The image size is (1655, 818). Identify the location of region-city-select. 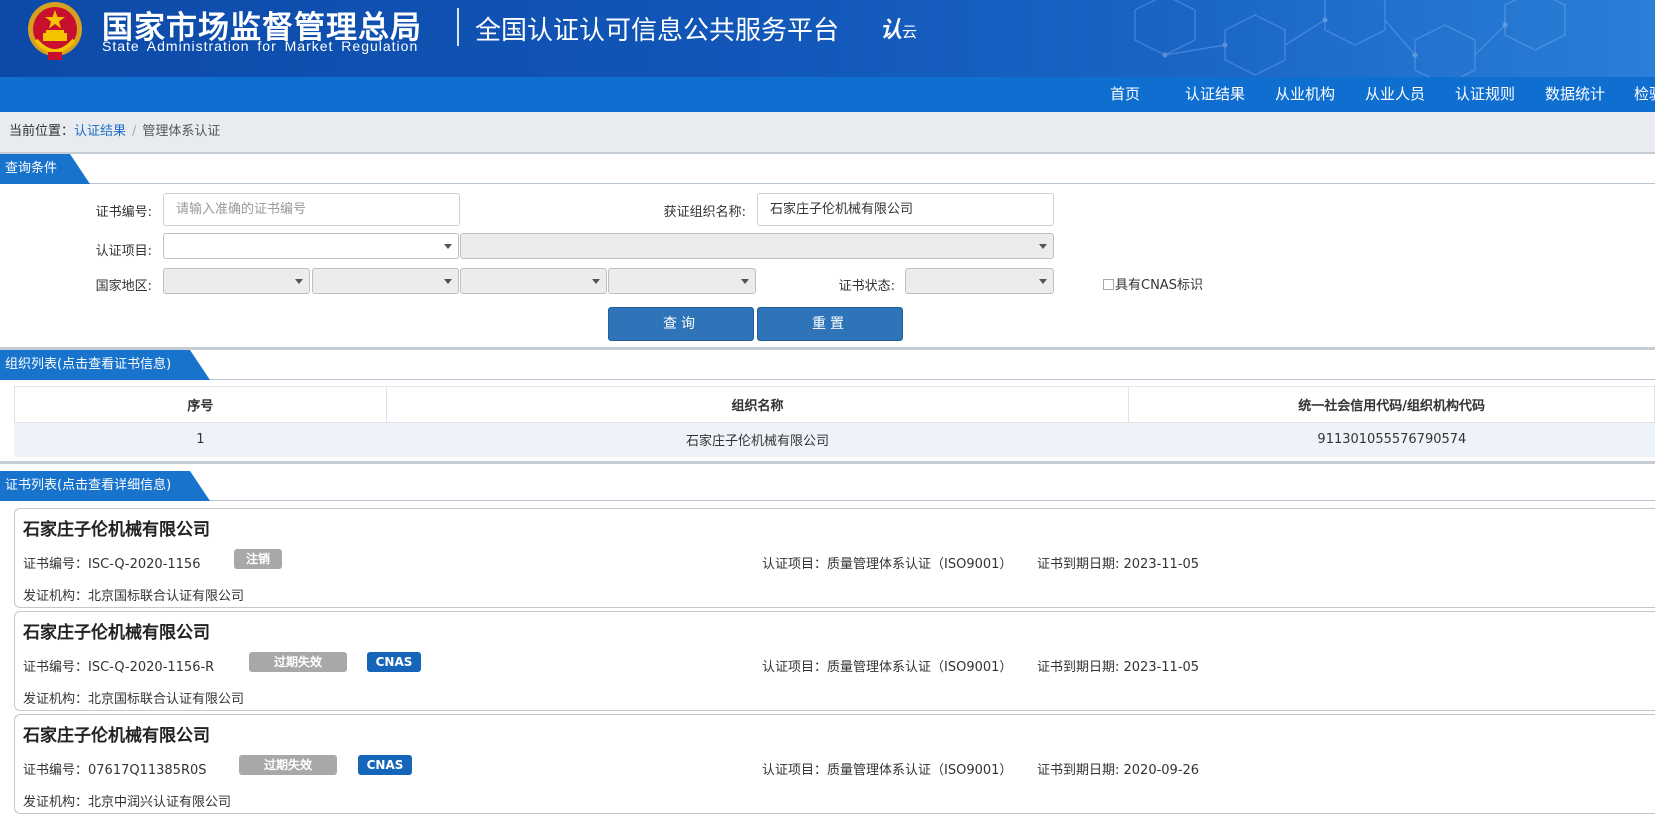
(533, 281).